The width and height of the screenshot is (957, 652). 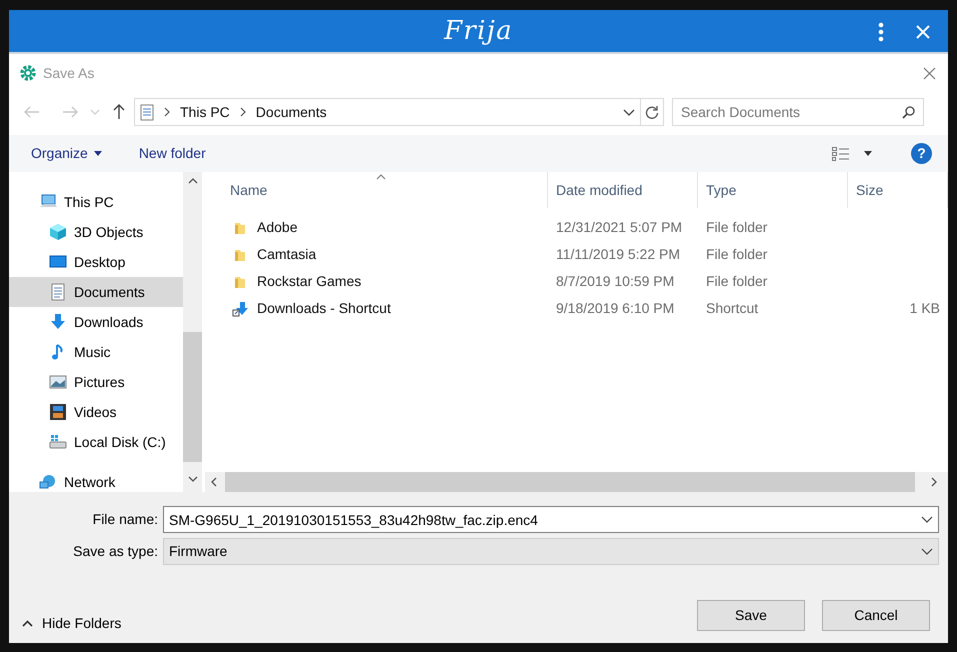 I want to click on close-icon, so click(x=929, y=73).